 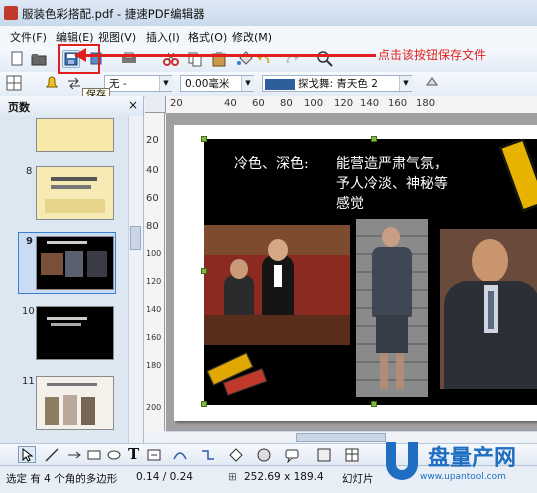 I want to click on shape-tool-icon, so click(x=324, y=455).